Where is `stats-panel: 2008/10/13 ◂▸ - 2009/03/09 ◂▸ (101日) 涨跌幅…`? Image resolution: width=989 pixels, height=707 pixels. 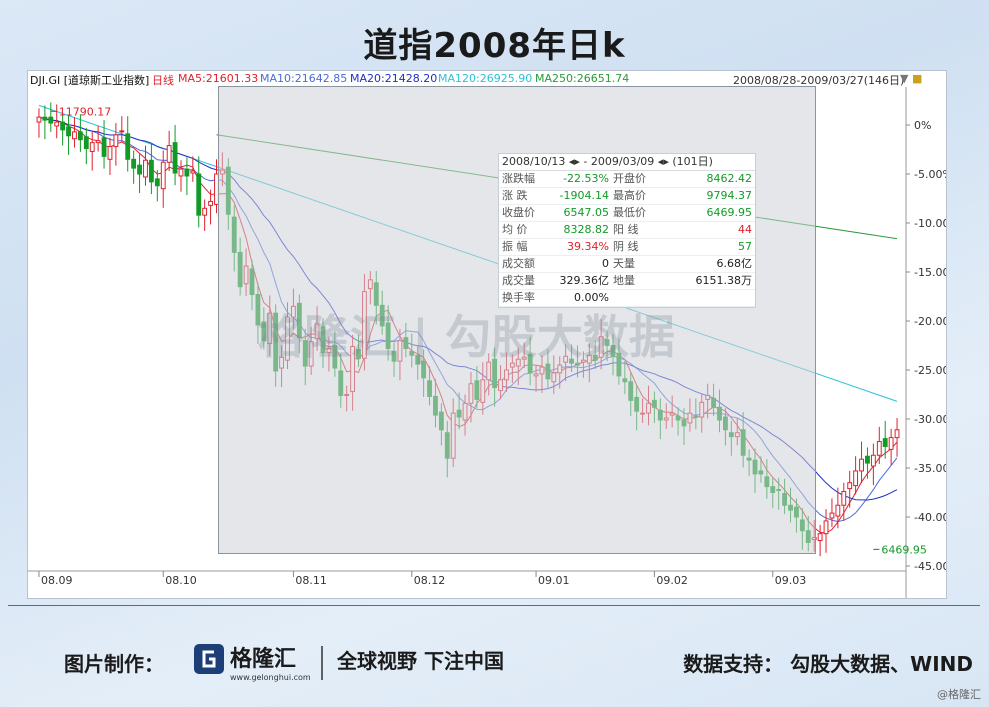 stats-panel: 2008/10/13 ◂▸ - 2009/03/09 ◂▸ (101日) 涨跌幅… is located at coordinates (627, 230).